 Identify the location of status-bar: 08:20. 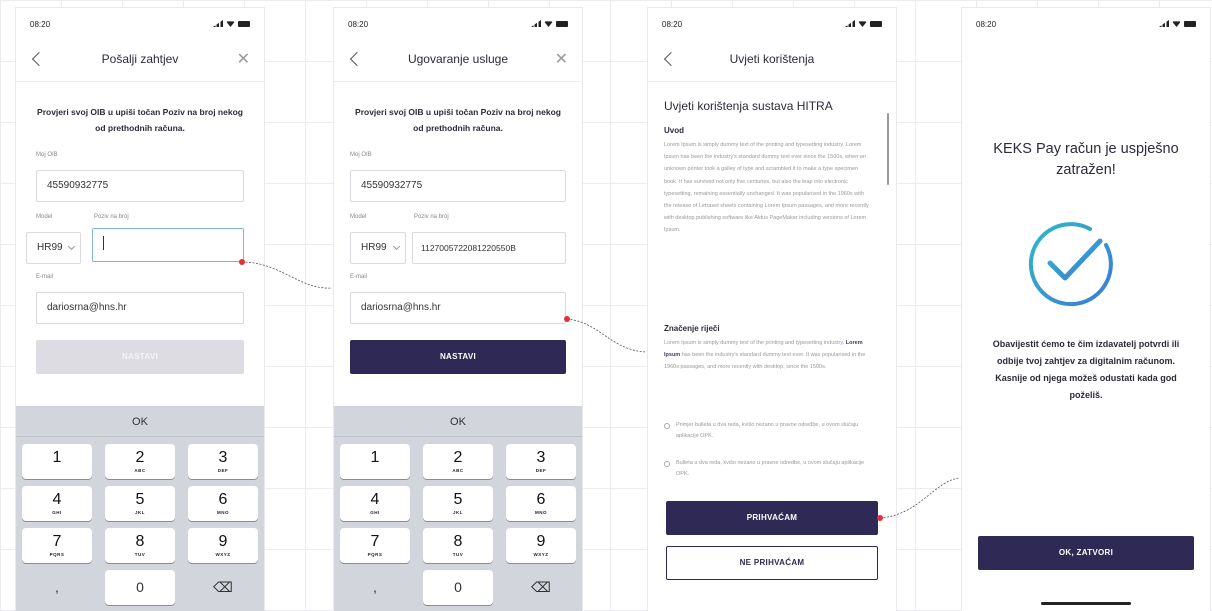
(1086, 26).